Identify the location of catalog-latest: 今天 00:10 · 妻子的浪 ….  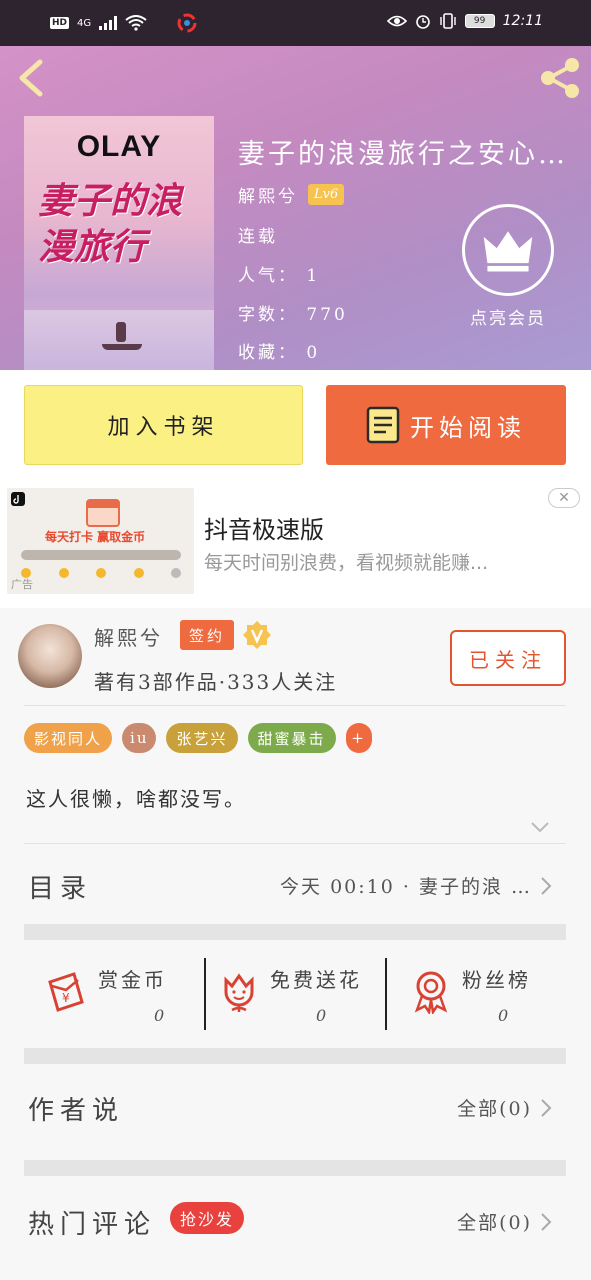
(416, 885).